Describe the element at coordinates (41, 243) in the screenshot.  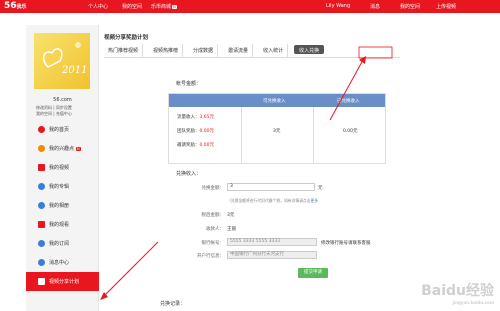
I see `subscribe-icon` at that location.